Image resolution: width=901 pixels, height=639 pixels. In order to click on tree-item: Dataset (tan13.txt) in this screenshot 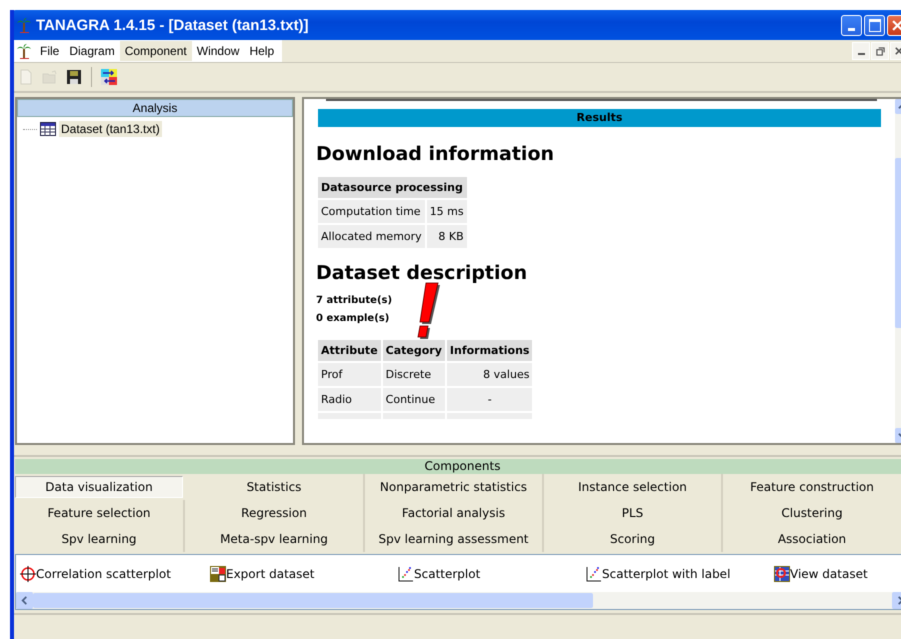, I will do `click(110, 129)`.